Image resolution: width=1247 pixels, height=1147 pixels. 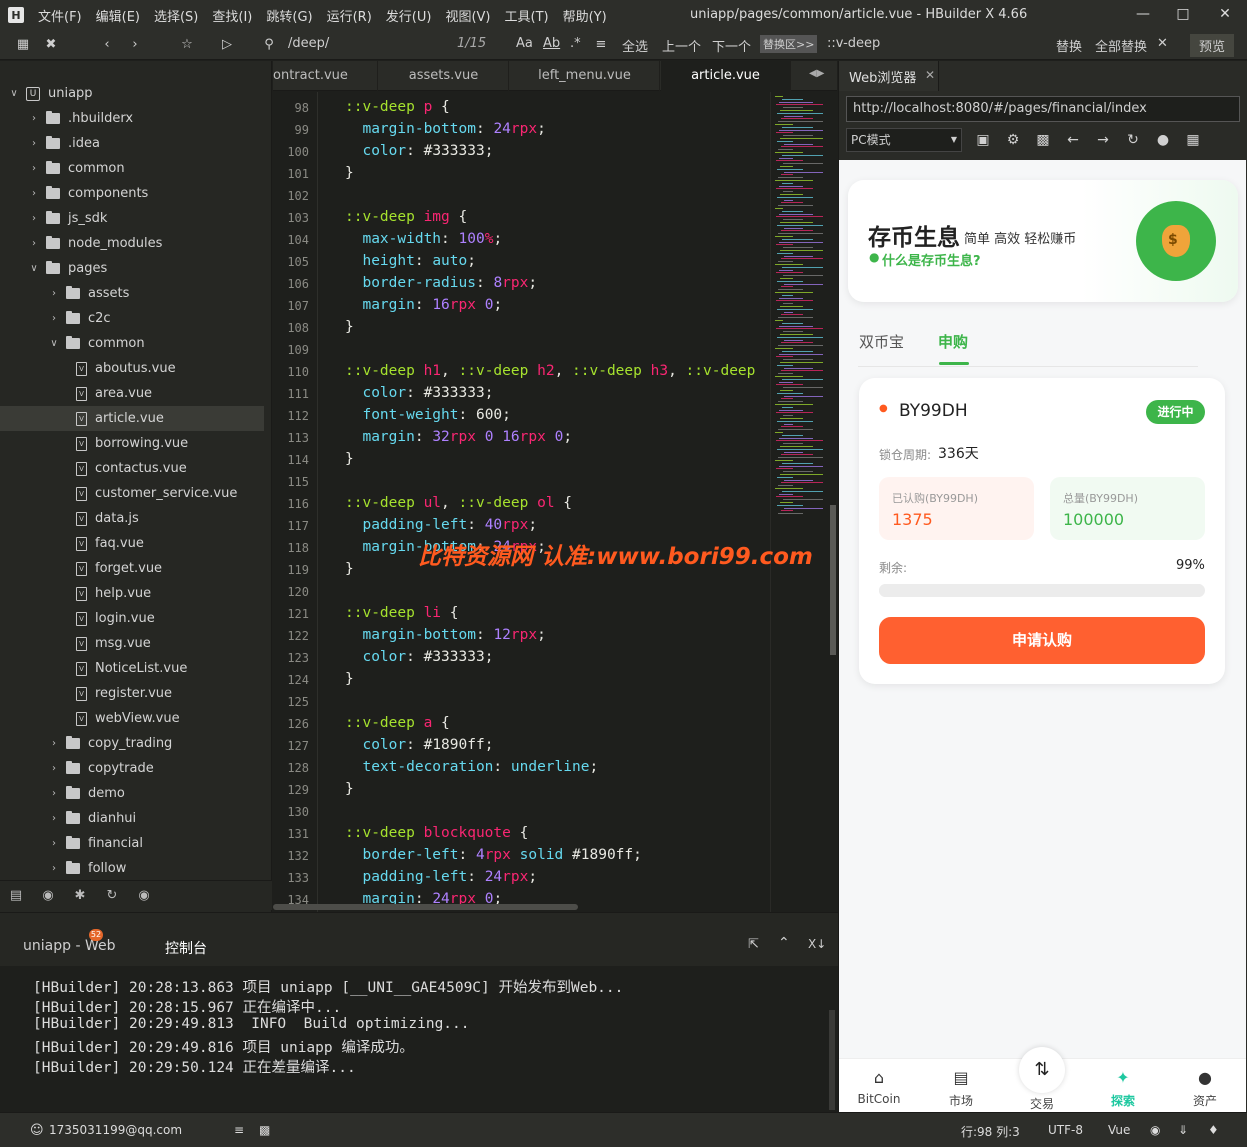 I want to click on sidebar-item-area-vue: Varea.vue, so click(x=132, y=393).